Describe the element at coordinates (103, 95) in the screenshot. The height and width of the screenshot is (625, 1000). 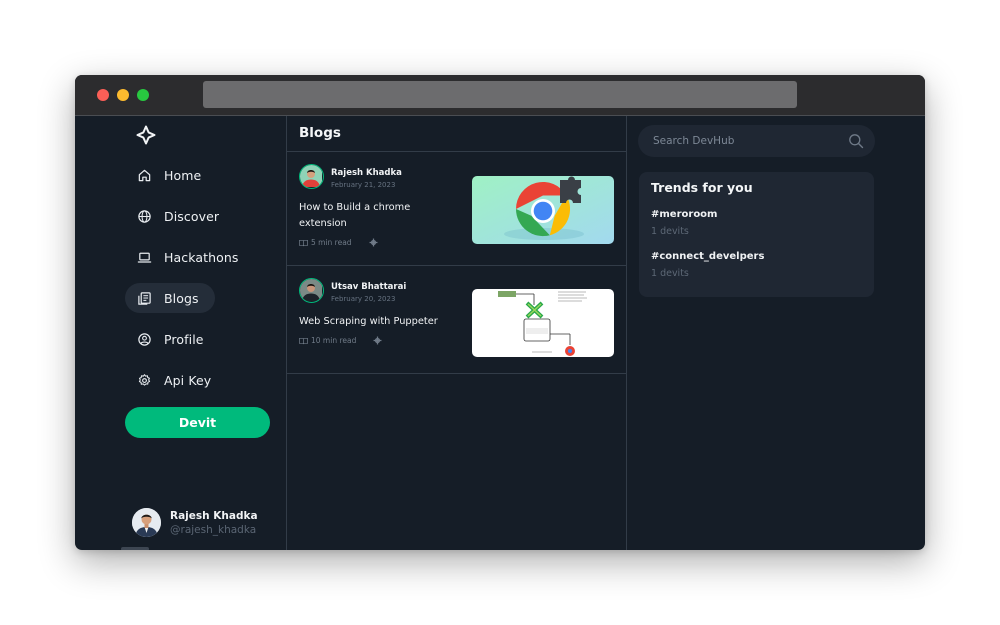
I see `close-window-button` at that location.